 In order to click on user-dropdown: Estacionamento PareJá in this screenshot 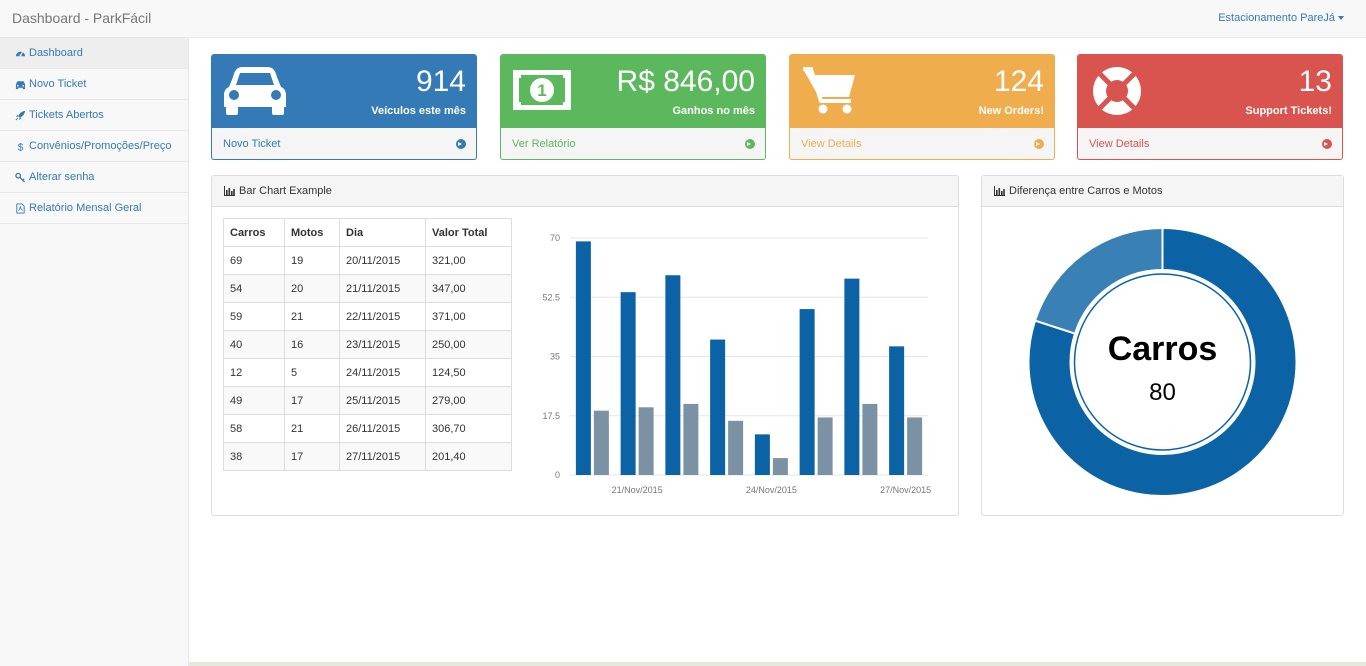, I will do `click(1281, 18)`.